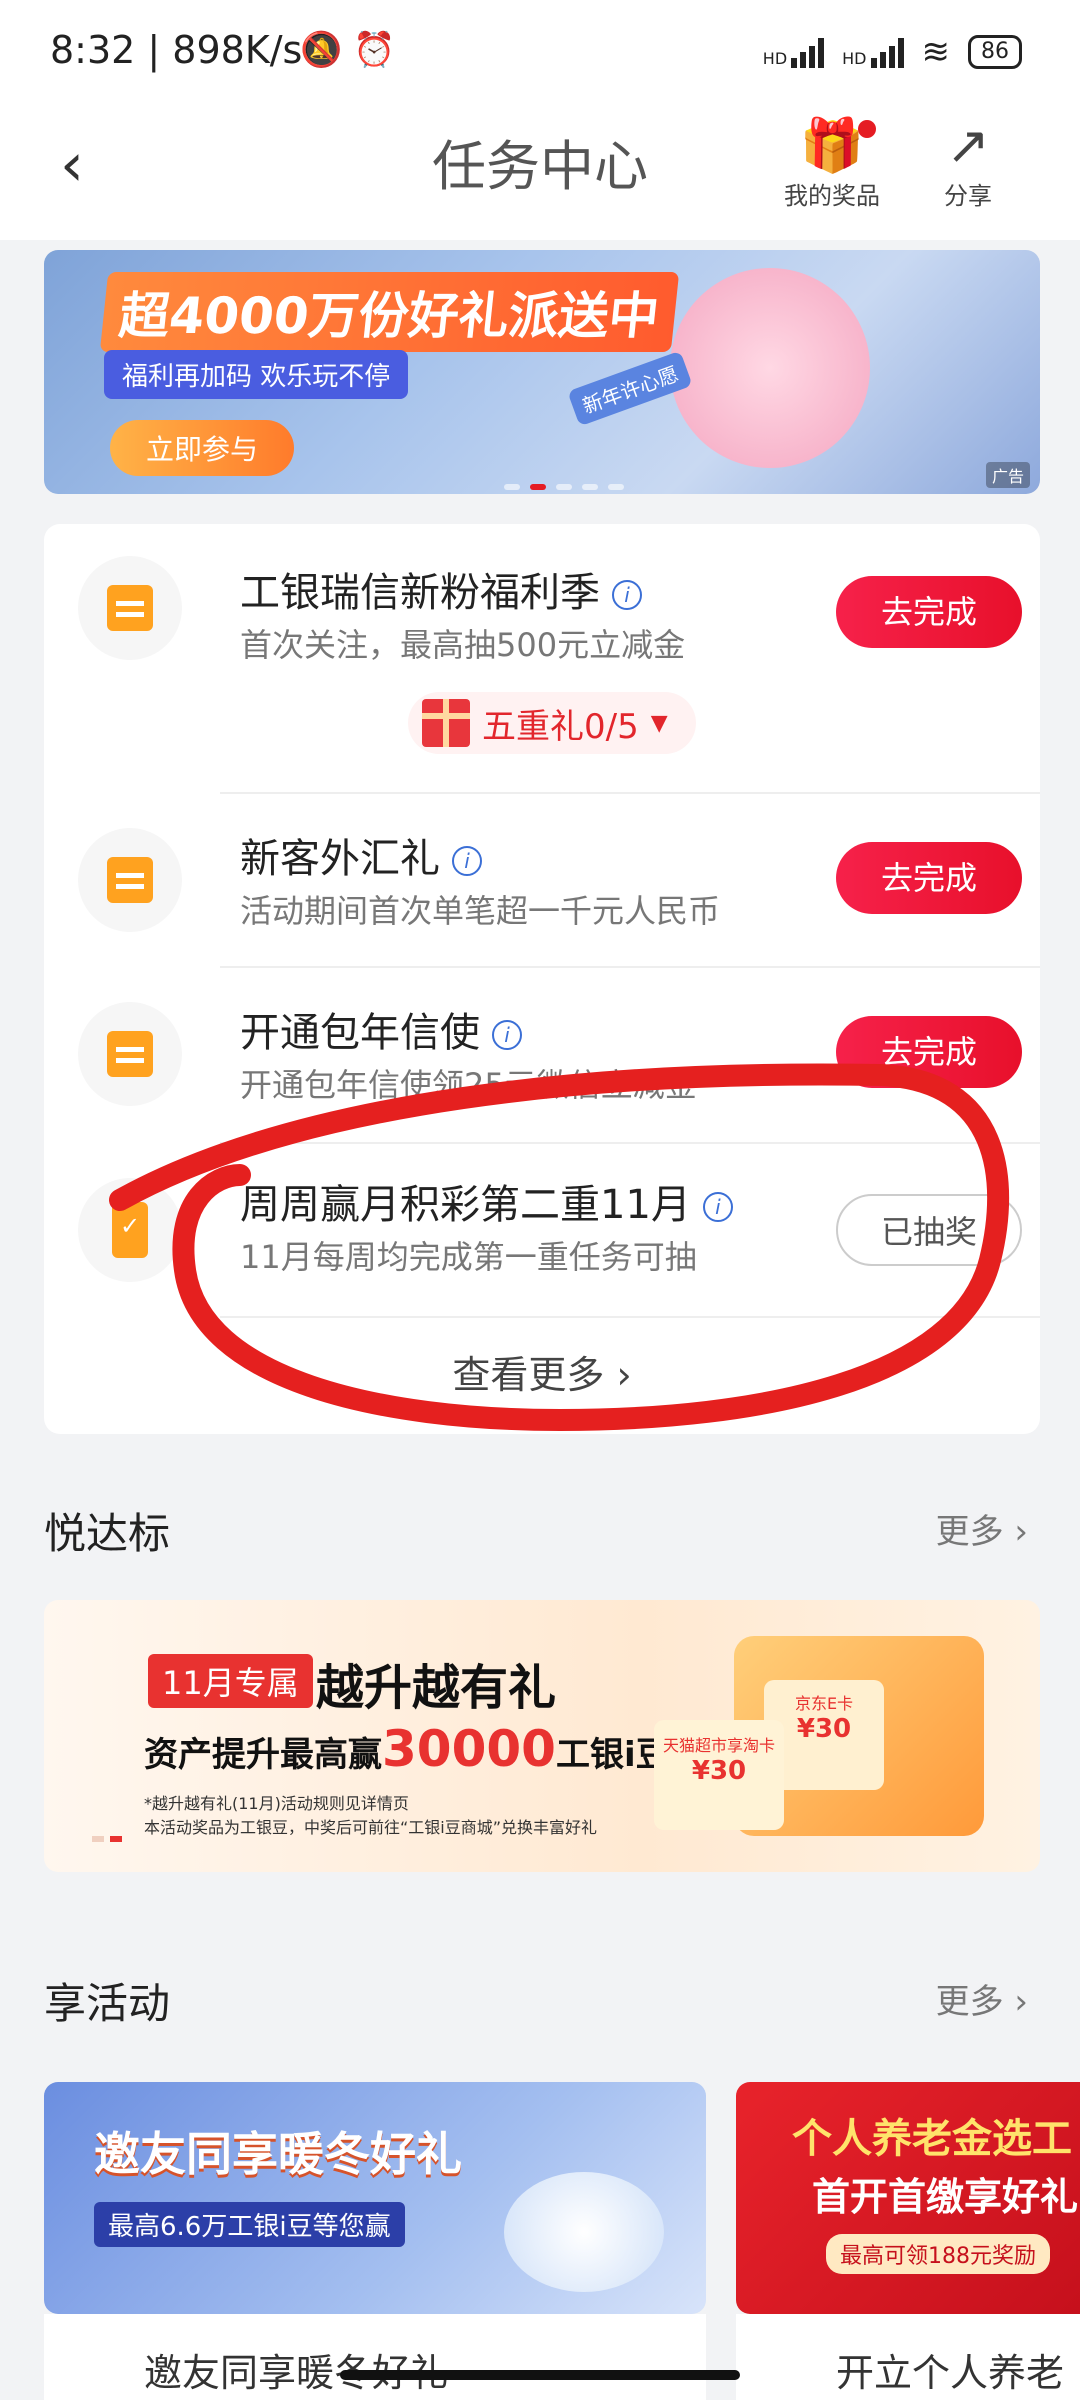 The width and height of the screenshot is (1080, 2400). What do you see at coordinates (929, 1230) in the screenshot?
I see `drawn-status-button: 已抽奖` at bounding box center [929, 1230].